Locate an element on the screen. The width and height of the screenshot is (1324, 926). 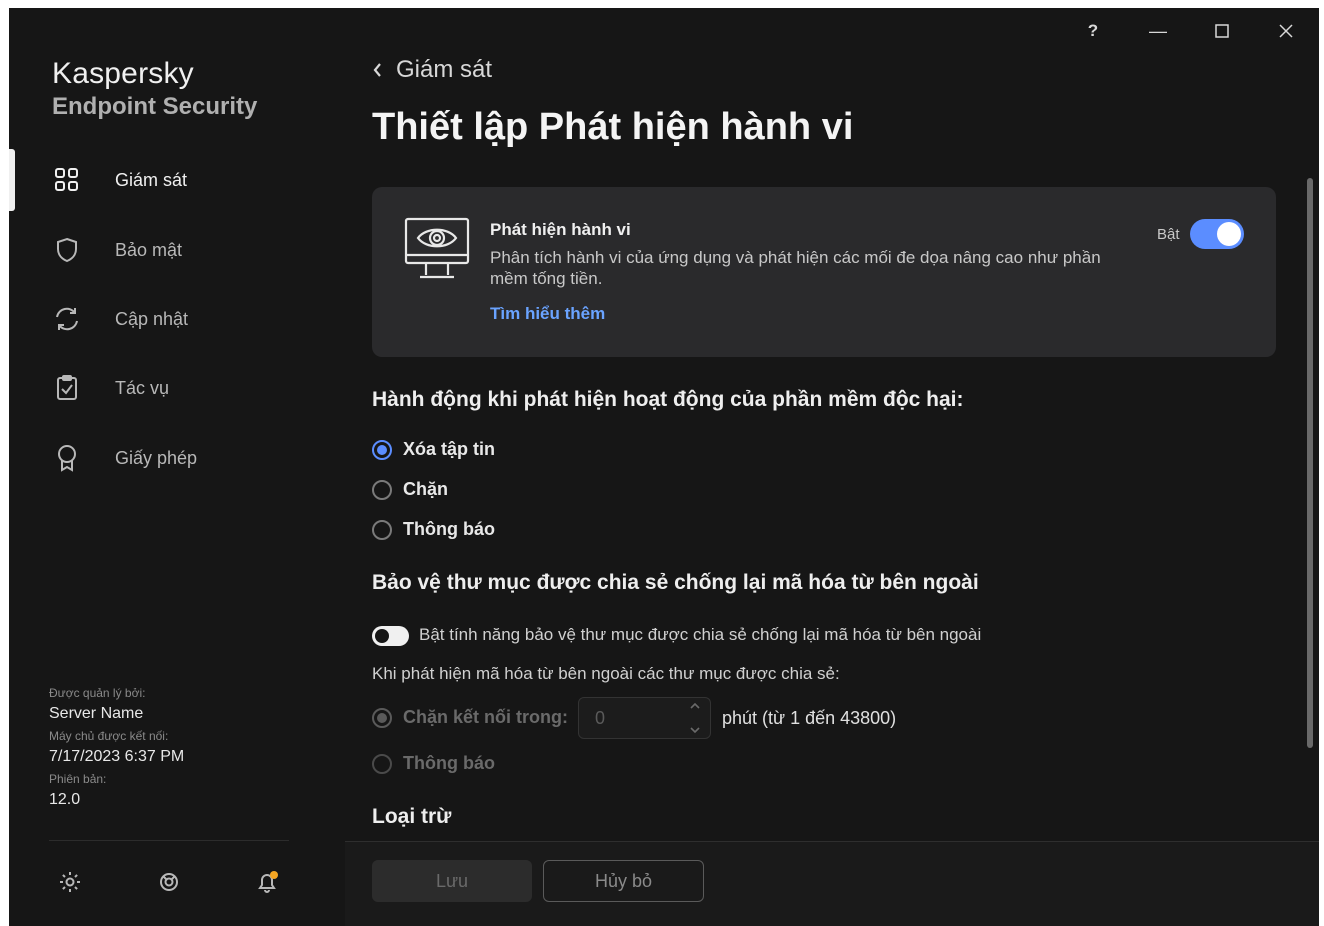
version-value: 12.0 is located at coordinates (65, 799).